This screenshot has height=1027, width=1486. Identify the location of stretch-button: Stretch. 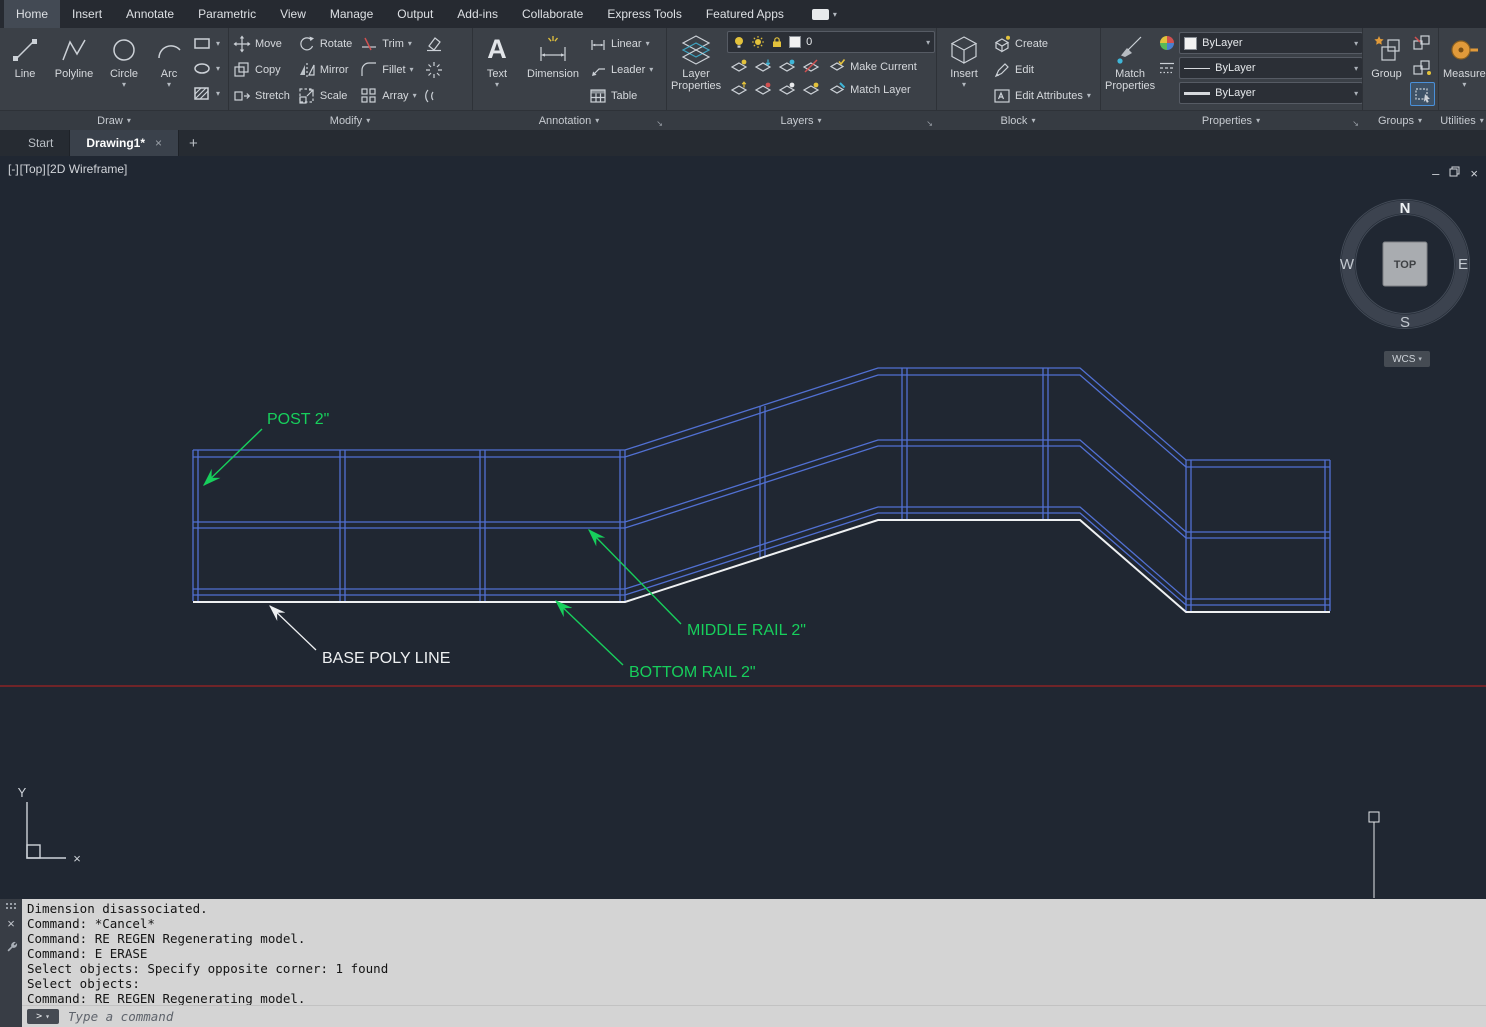
(261, 95).